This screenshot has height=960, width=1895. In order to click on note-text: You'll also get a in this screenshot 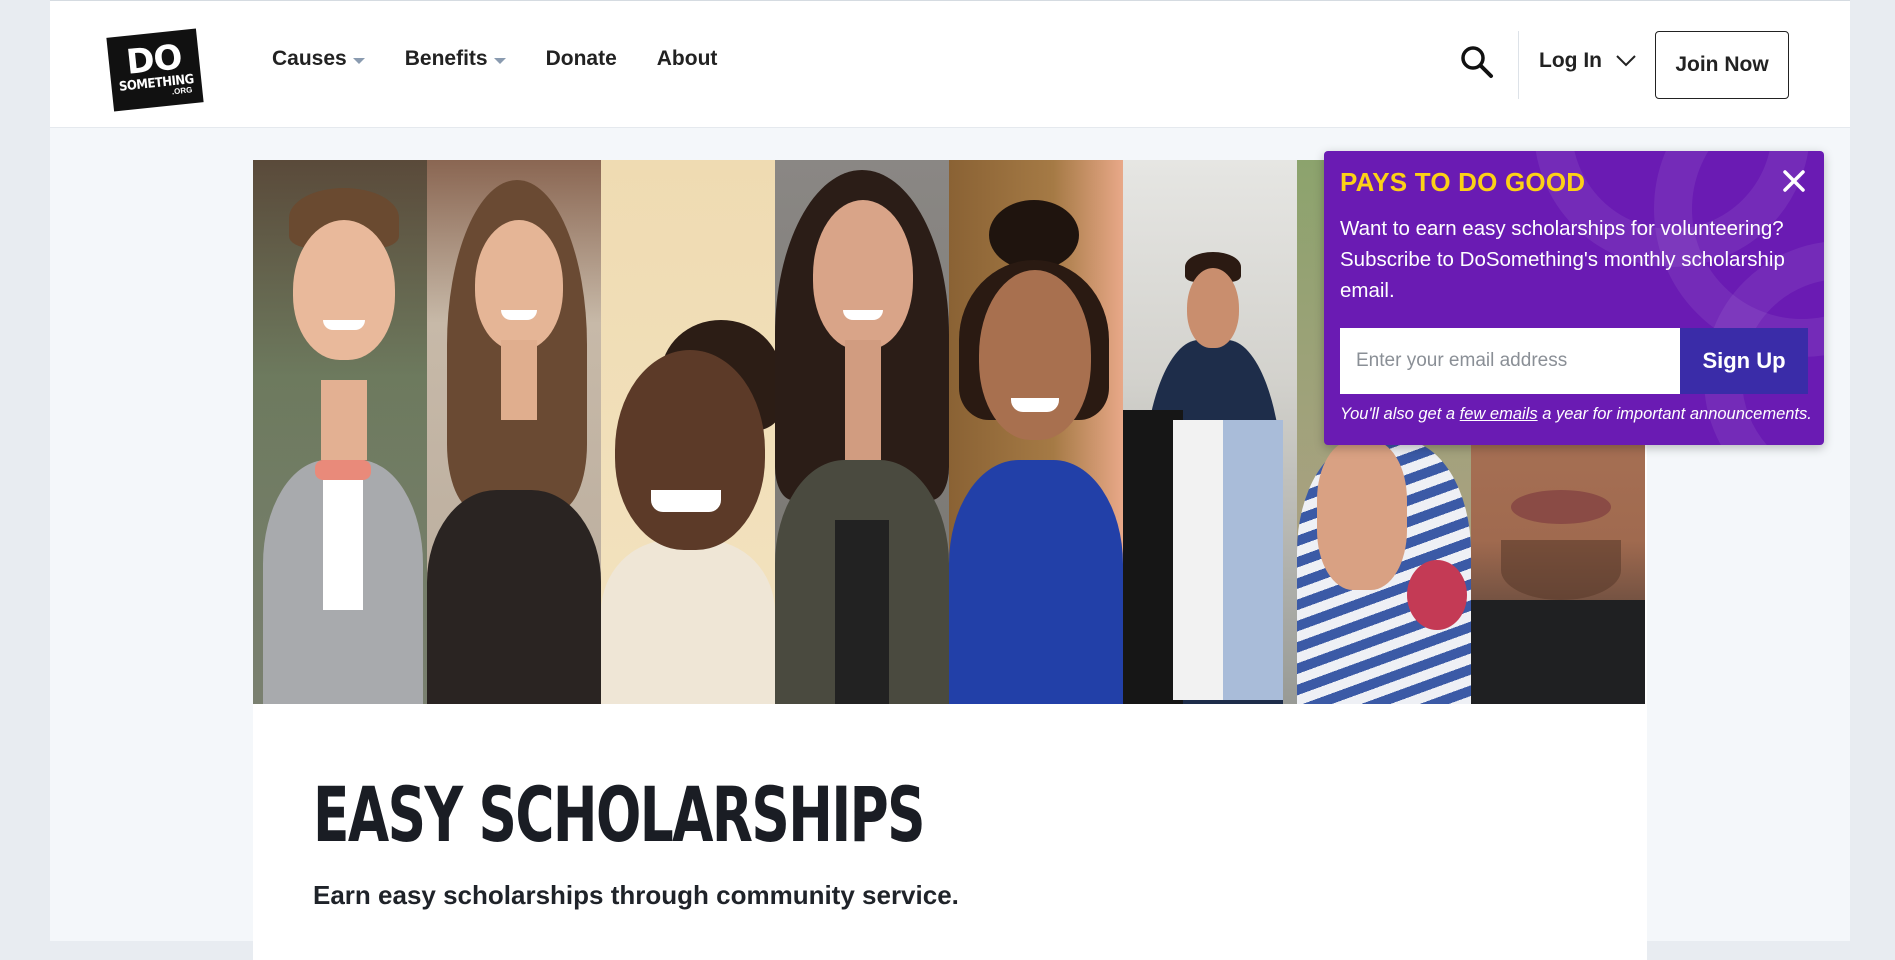, I will do `click(1400, 414)`.